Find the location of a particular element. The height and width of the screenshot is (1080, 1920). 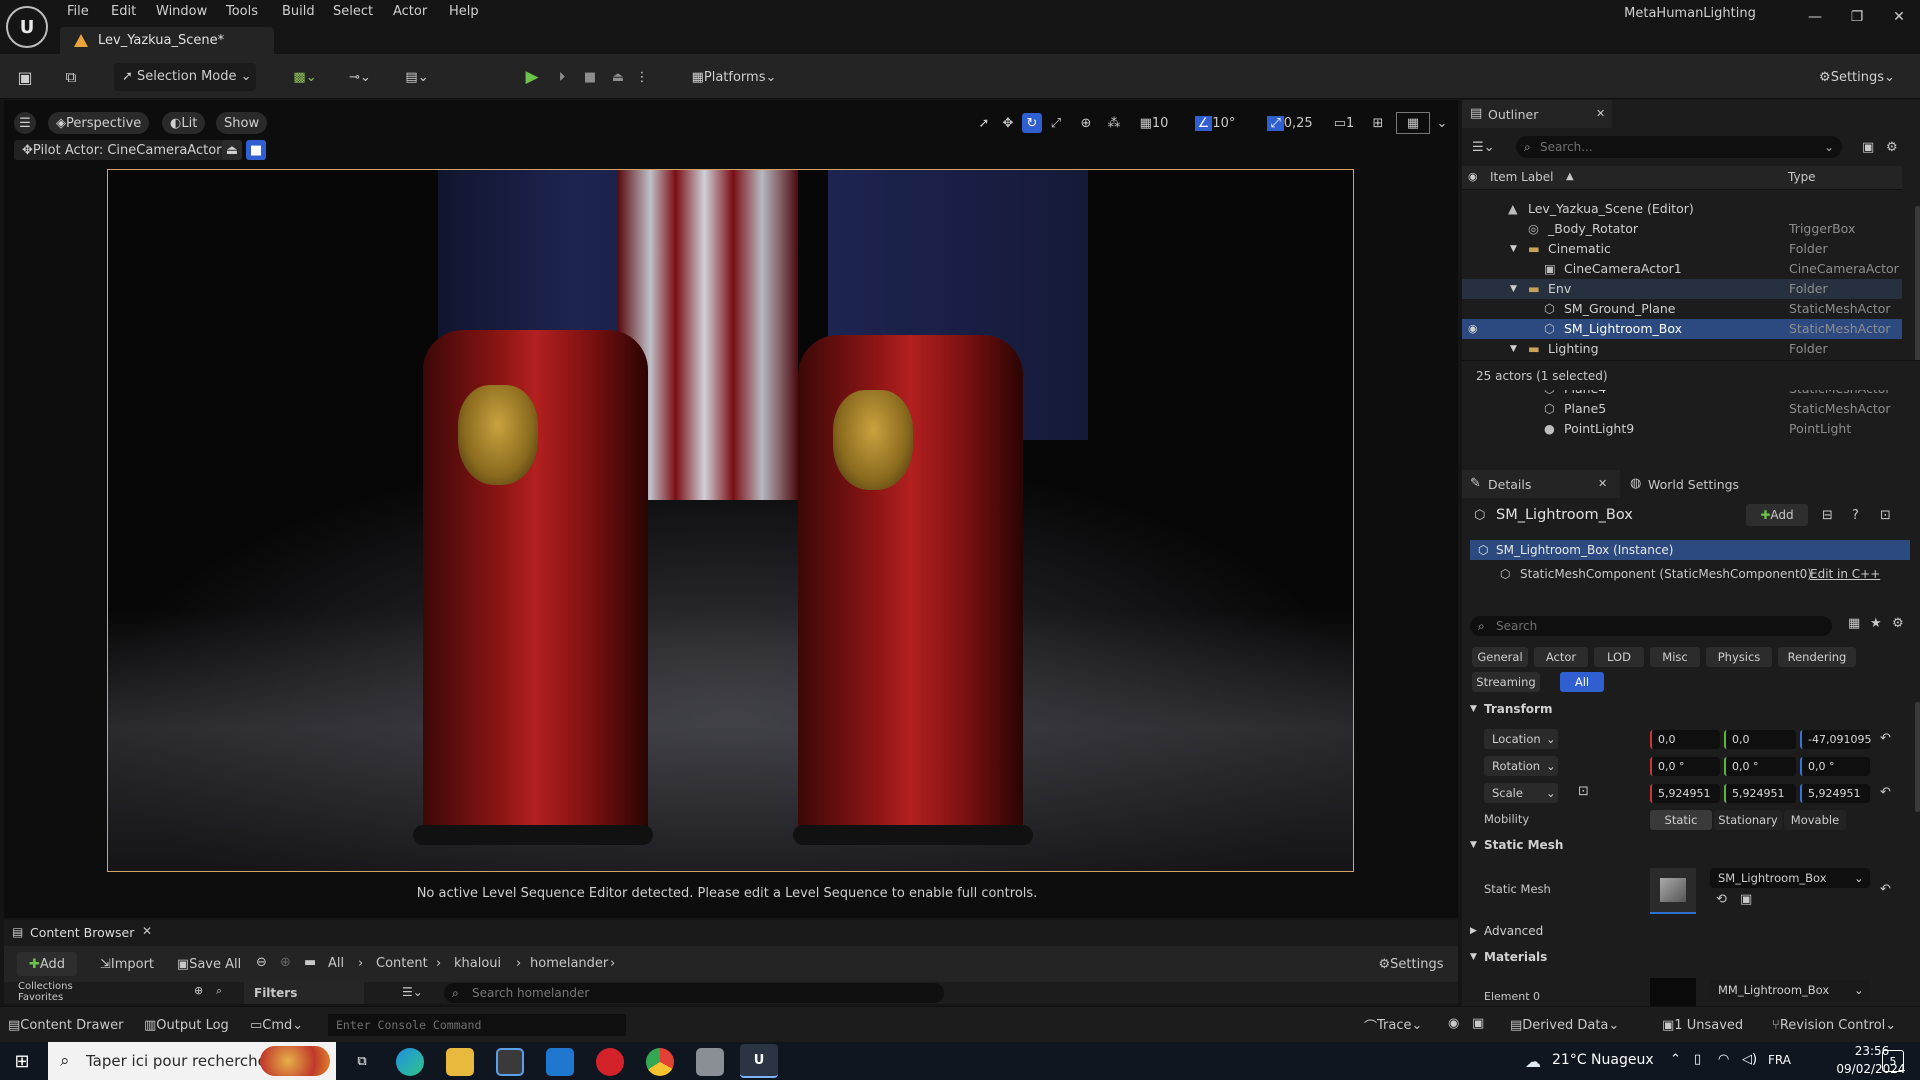

table-view-icon: ▦ is located at coordinates (1854, 623).